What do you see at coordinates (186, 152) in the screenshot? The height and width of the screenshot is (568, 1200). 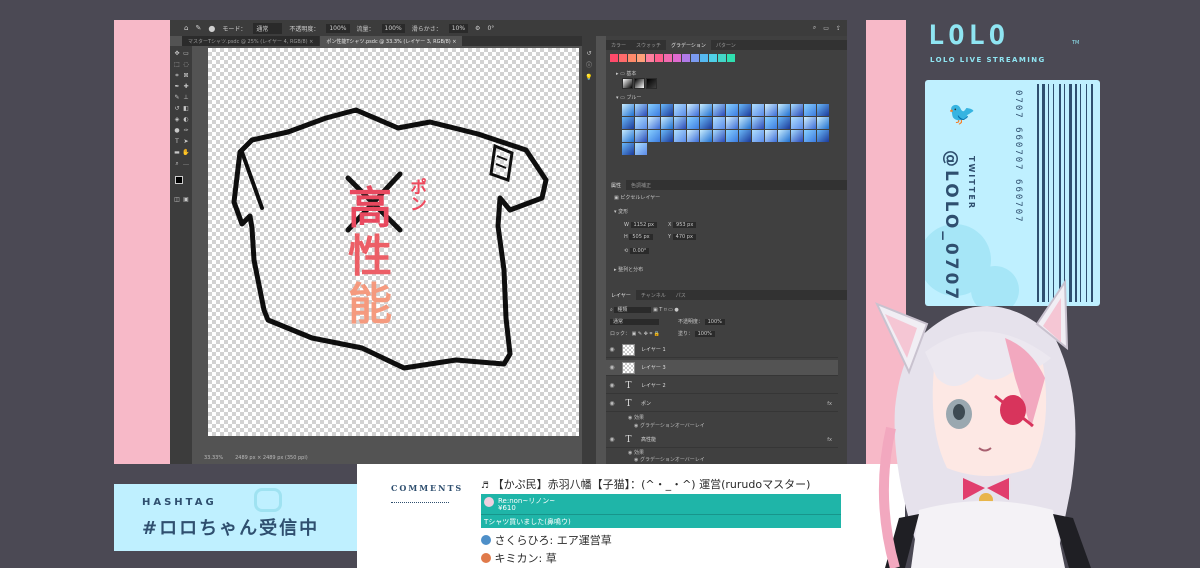 I see `hand-tool-icon: ✋` at bounding box center [186, 152].